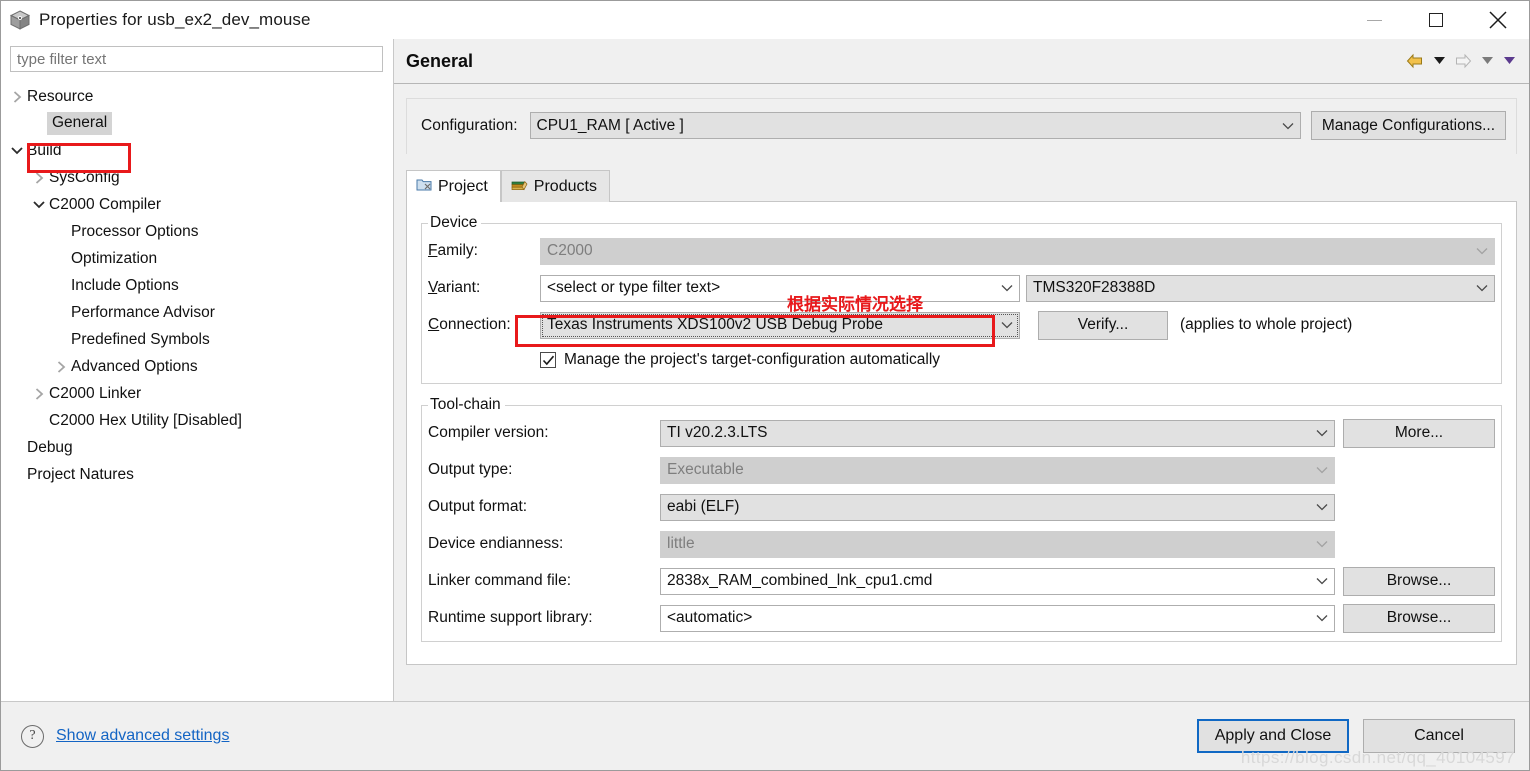 This screenshot has width=1530, height=771. I want to click on family-row: Family: C2000, so click(961, 251).